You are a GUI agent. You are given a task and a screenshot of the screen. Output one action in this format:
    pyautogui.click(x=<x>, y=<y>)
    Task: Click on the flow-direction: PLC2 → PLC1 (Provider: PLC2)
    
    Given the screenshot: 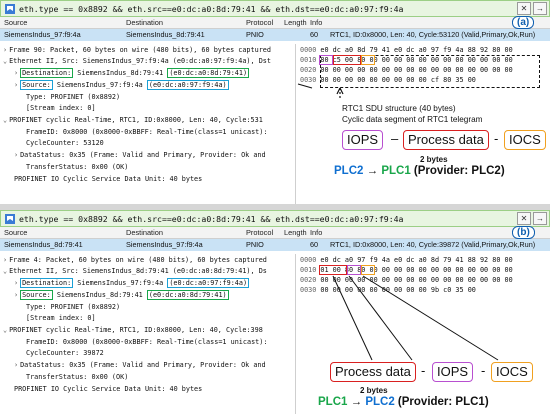 What is the action you would take?
    pyautogui.click(x=419, y=171)
    